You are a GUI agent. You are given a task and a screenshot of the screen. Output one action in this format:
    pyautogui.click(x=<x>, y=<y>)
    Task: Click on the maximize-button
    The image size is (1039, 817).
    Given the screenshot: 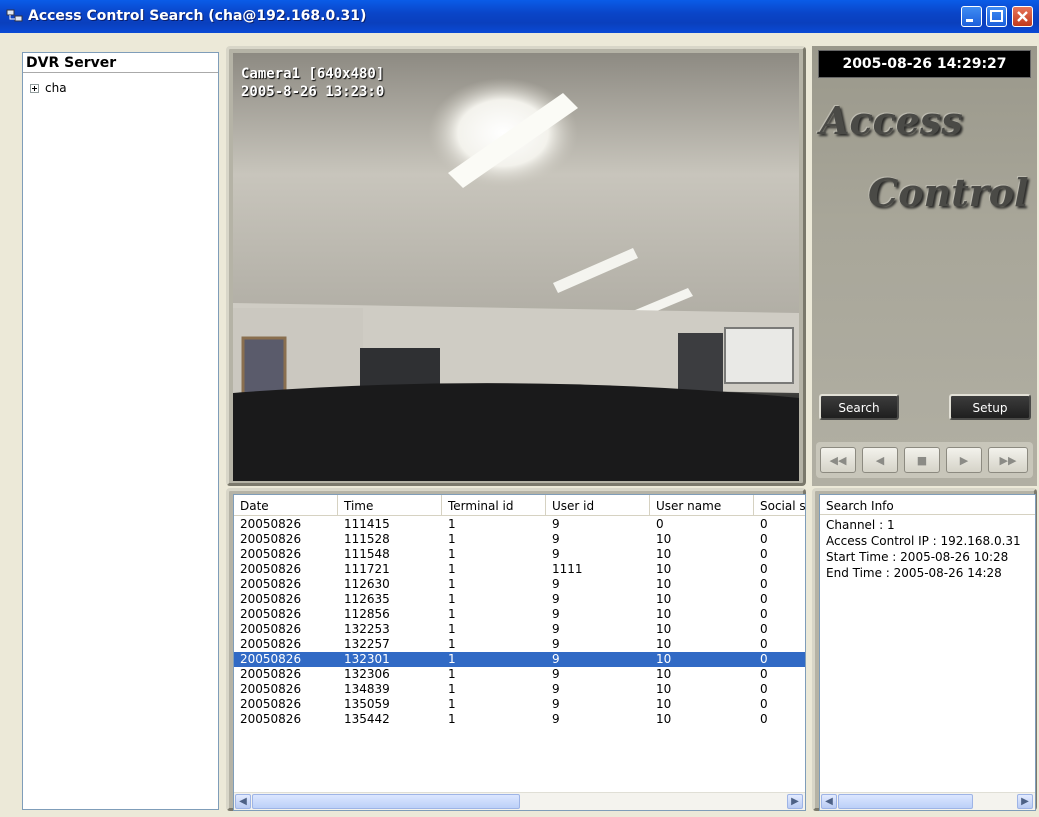 What is the action you would take?
    pyautogui.click(x=996, y=16)
    